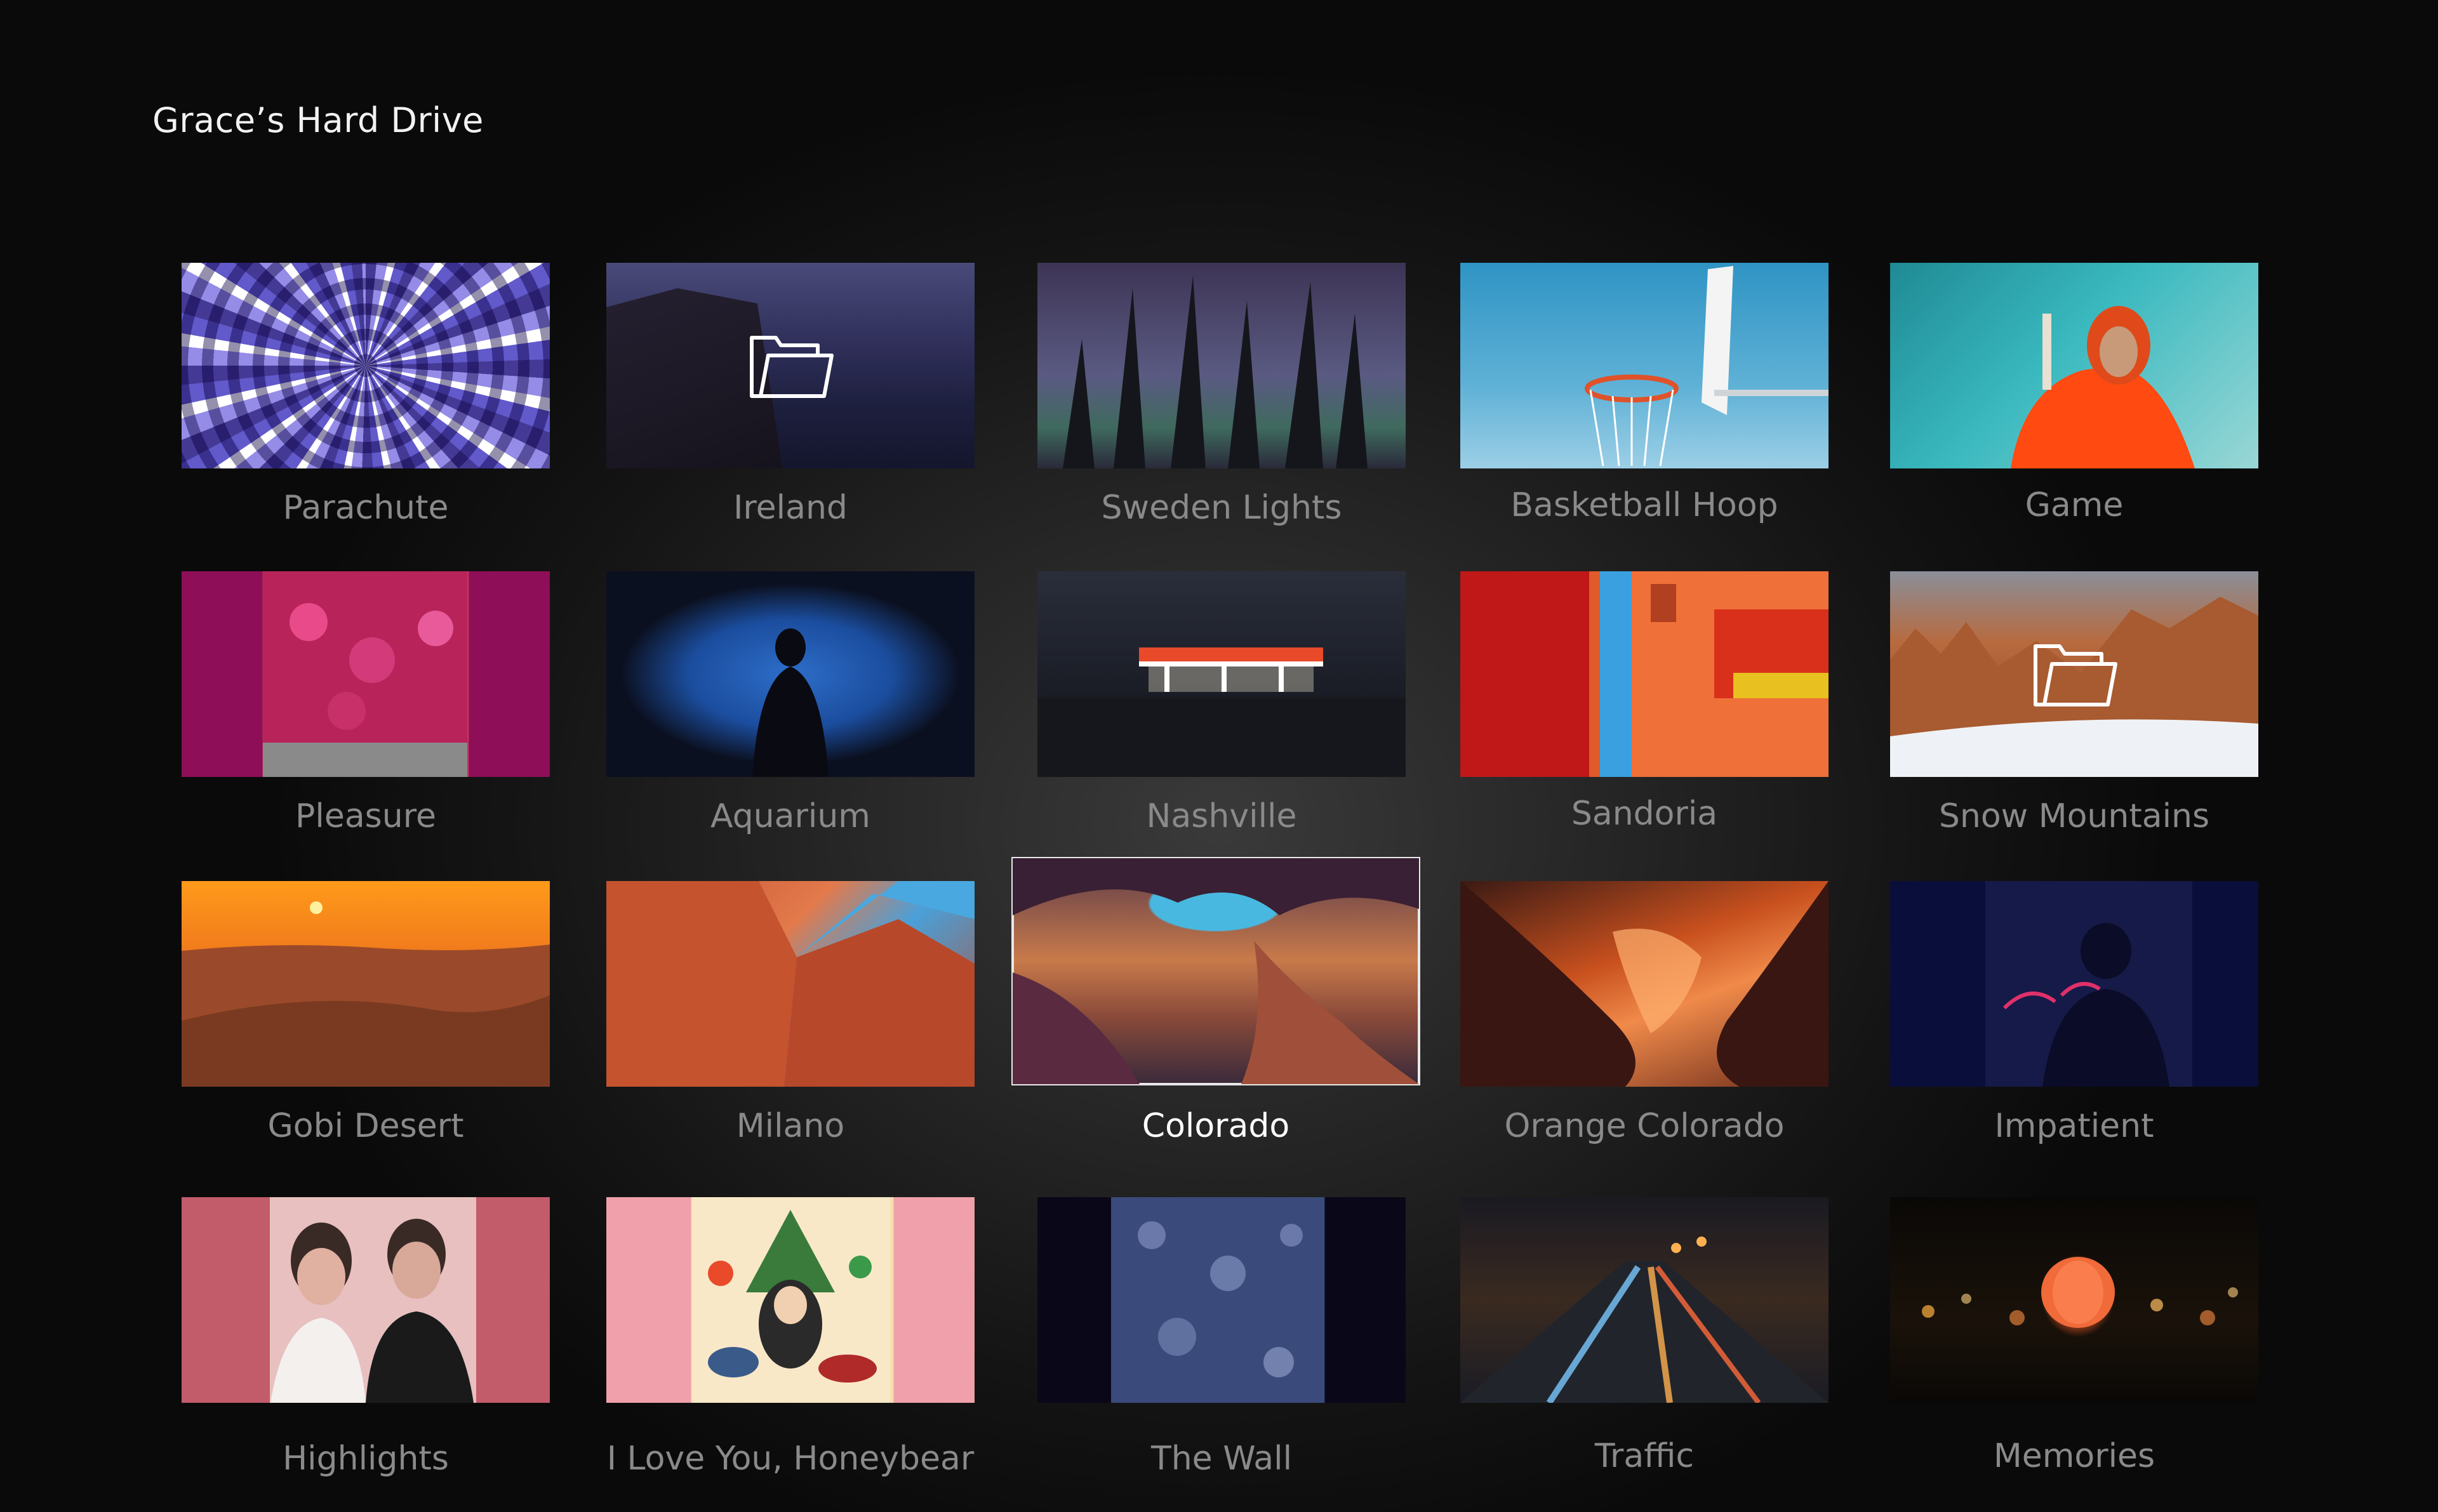  I want to click on tile-milano: Milano, so click(790, 1013).